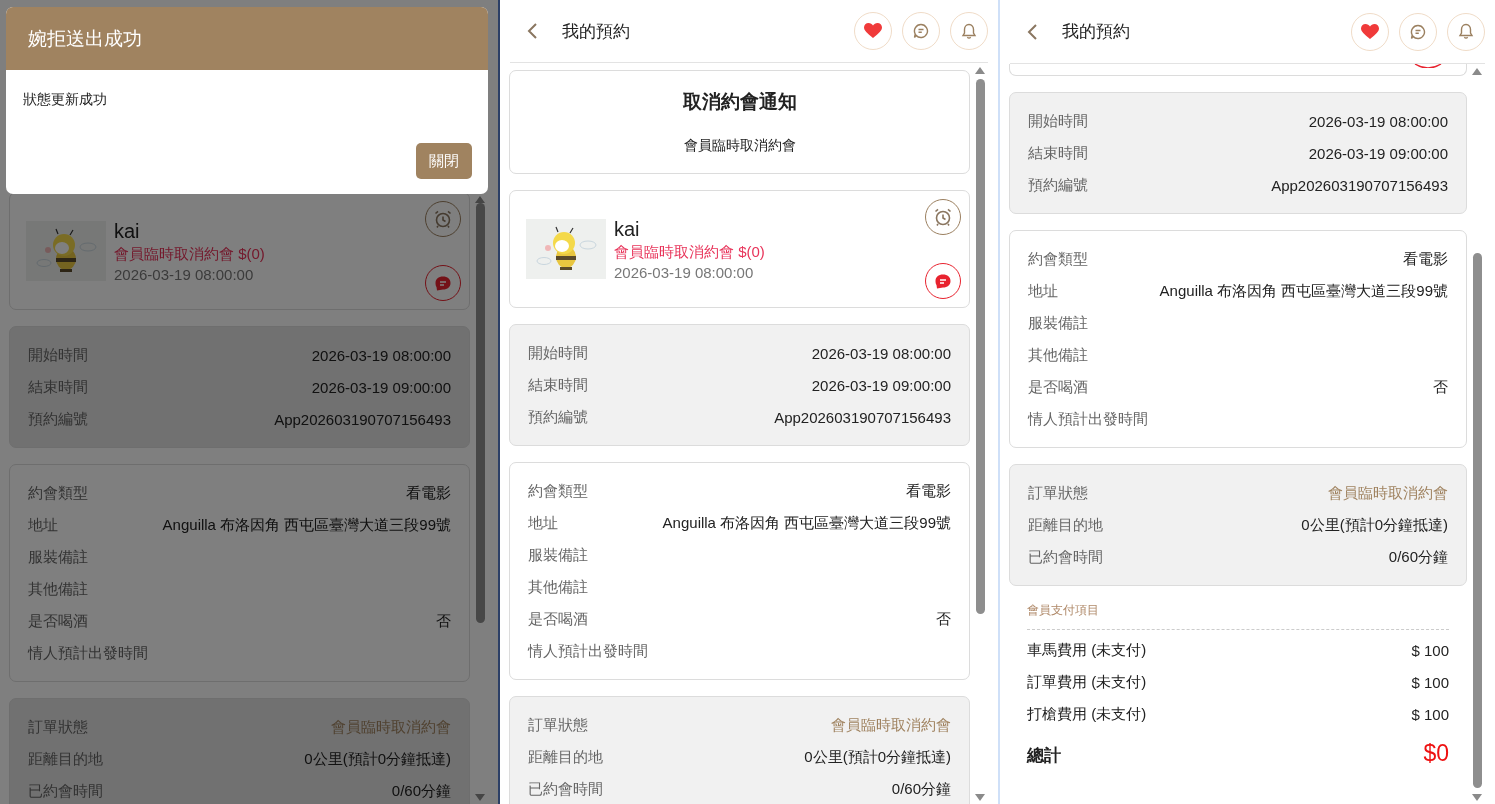 The width and height of the screenshot is (1495, 804). What do you see at coordinates (444, 161) in the screenshot?
I see `close-button: 關閉` at bounding box center [444, 161].